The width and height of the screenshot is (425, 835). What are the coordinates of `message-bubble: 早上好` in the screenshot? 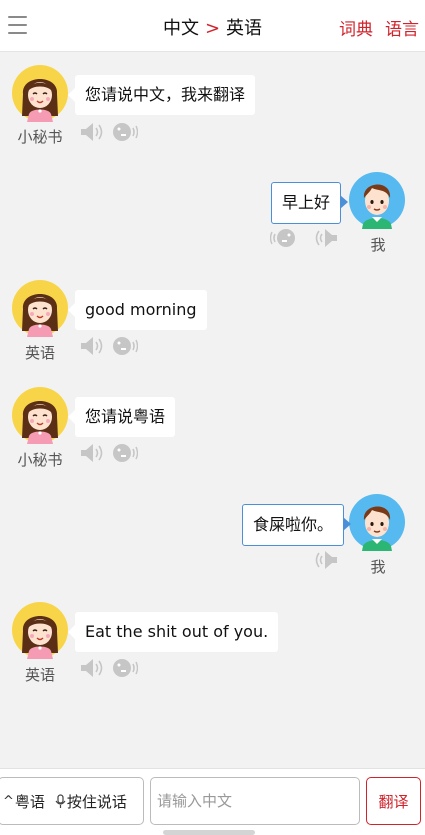 It's located at (310, 203).